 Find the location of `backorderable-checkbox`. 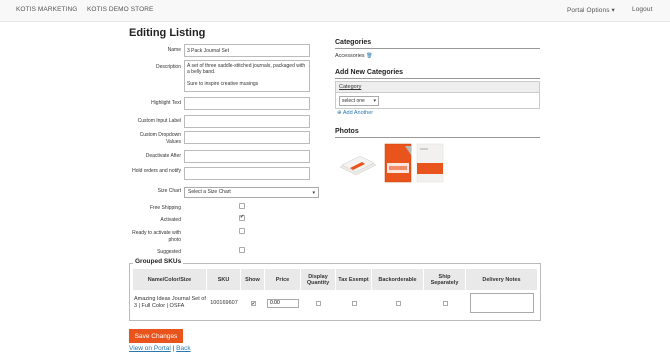

backorderable-checkbox is located at coordinates (398, 303).